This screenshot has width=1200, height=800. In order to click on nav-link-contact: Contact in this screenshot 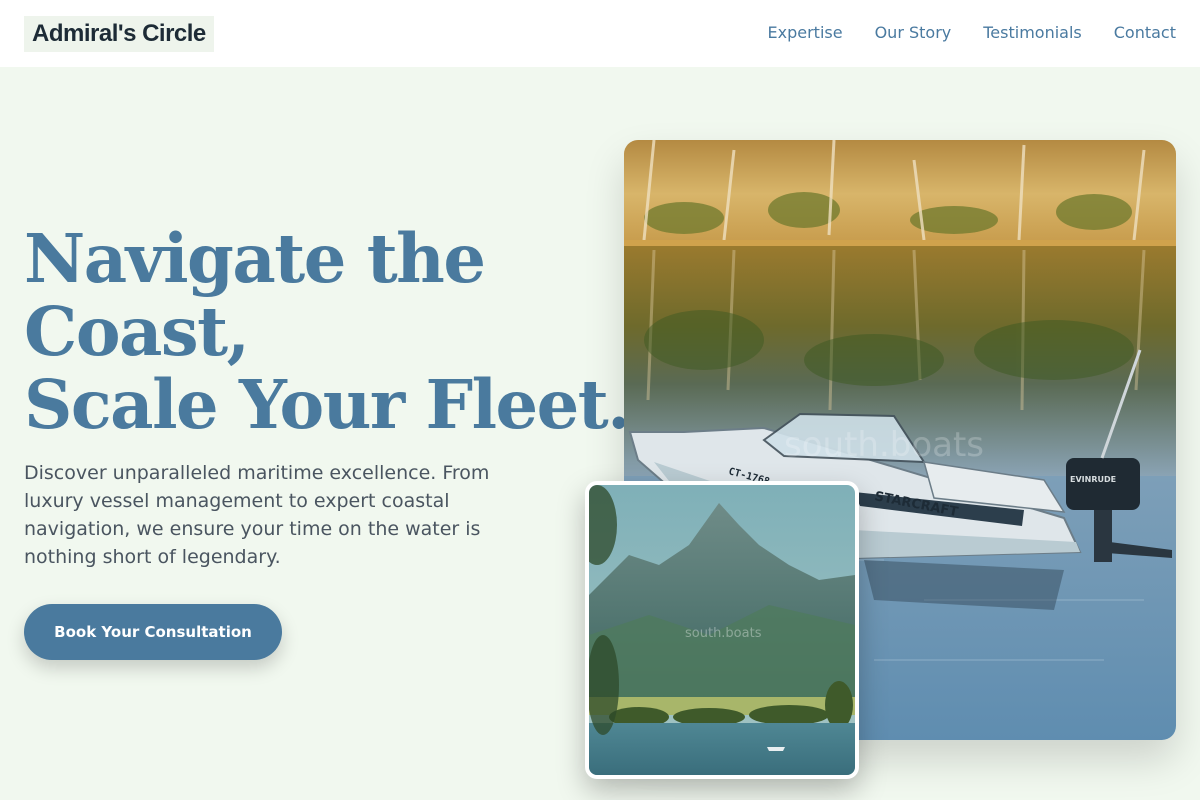, I will do `click(1145, 33)`.